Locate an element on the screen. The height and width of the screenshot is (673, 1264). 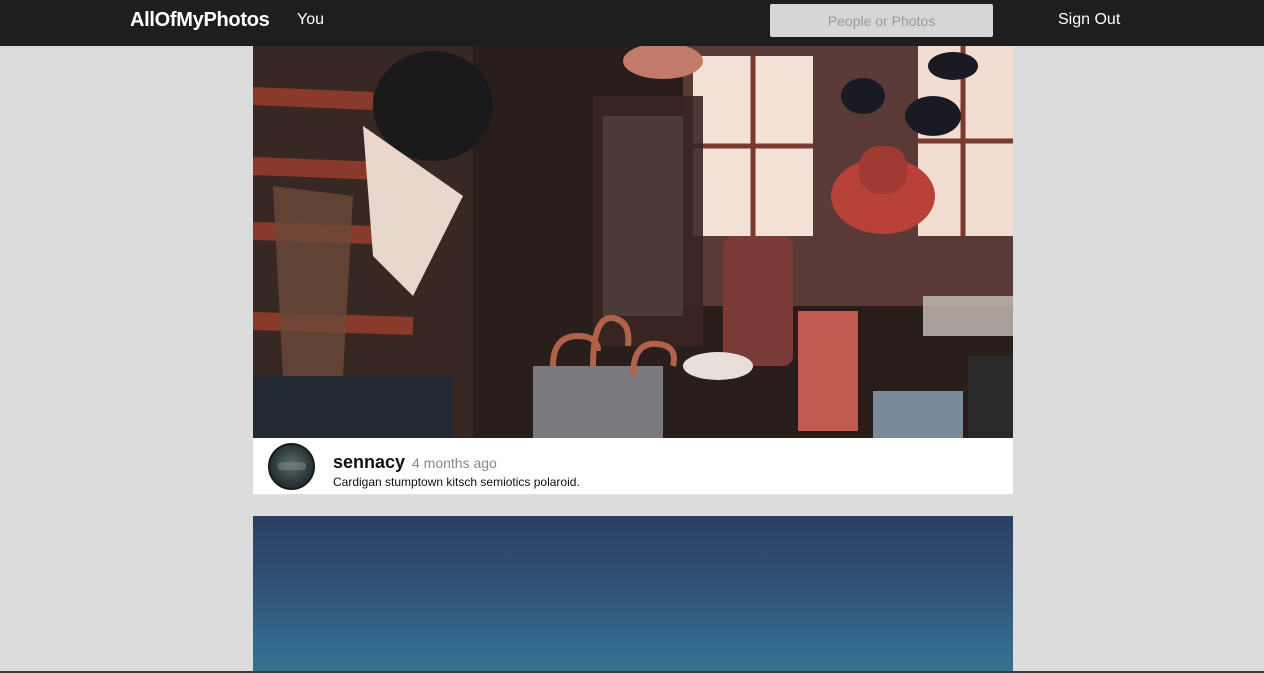
user-avatar is located at coordinates (291, 466).